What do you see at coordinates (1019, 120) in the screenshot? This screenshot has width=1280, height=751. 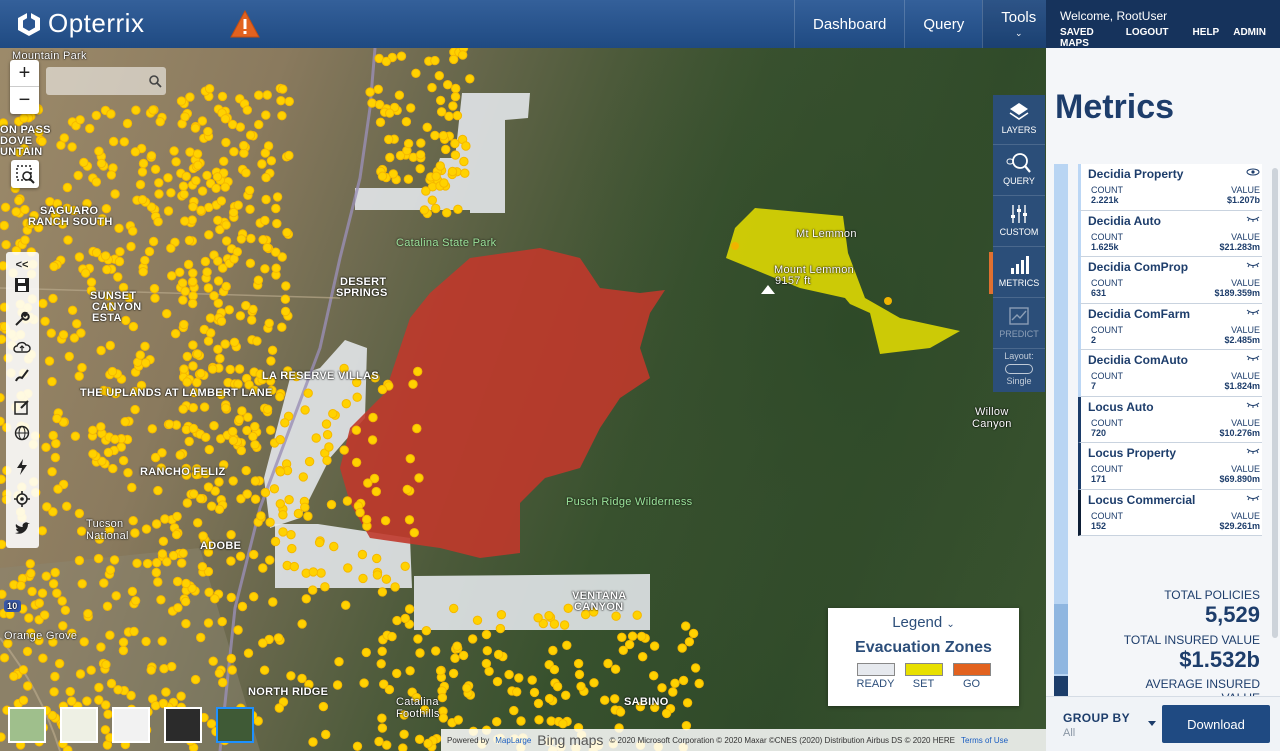 I see `layers-button: LAYERS` at bounding box center [1019, 120].